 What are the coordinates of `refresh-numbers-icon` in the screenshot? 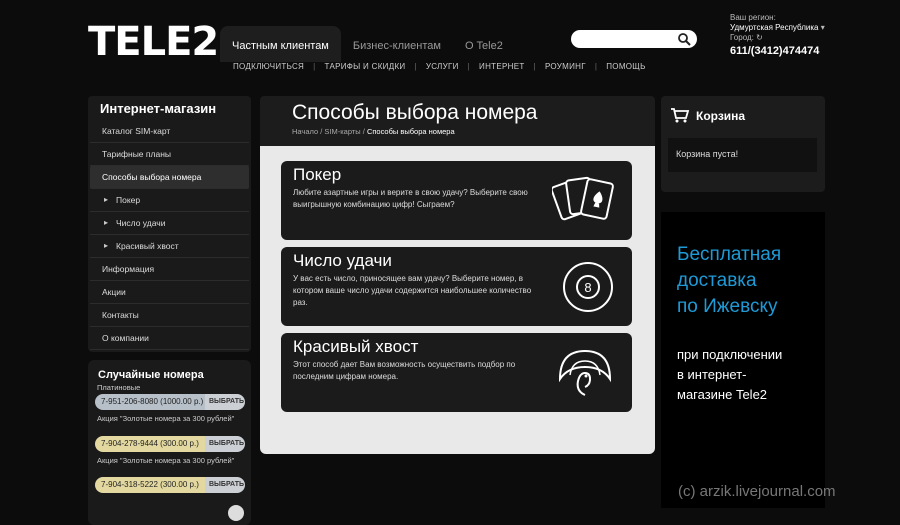 It's located at (236, 513).